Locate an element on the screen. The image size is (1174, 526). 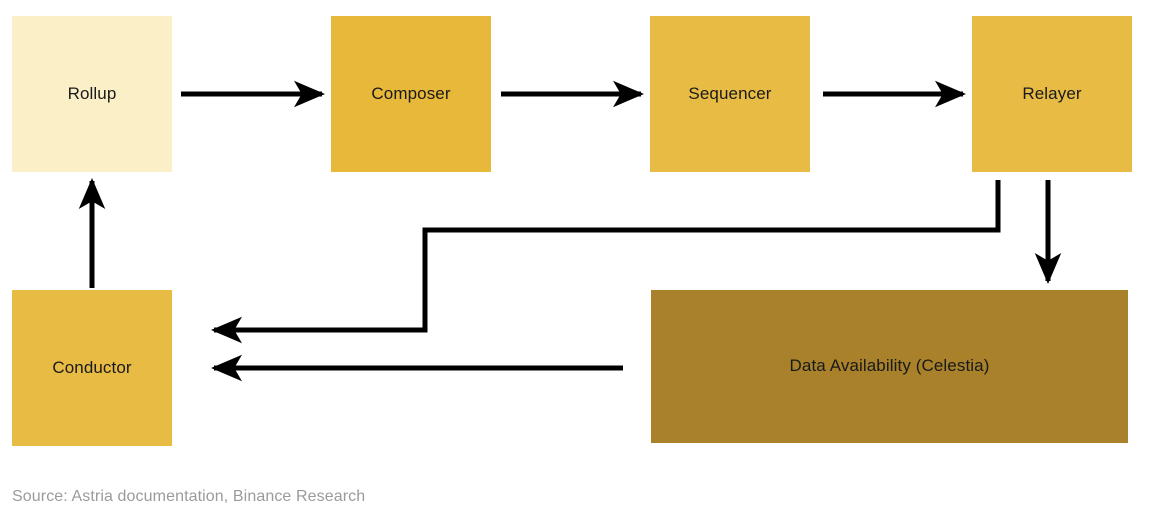
node-conductor: Conductor is located at coordinates (92, 368).